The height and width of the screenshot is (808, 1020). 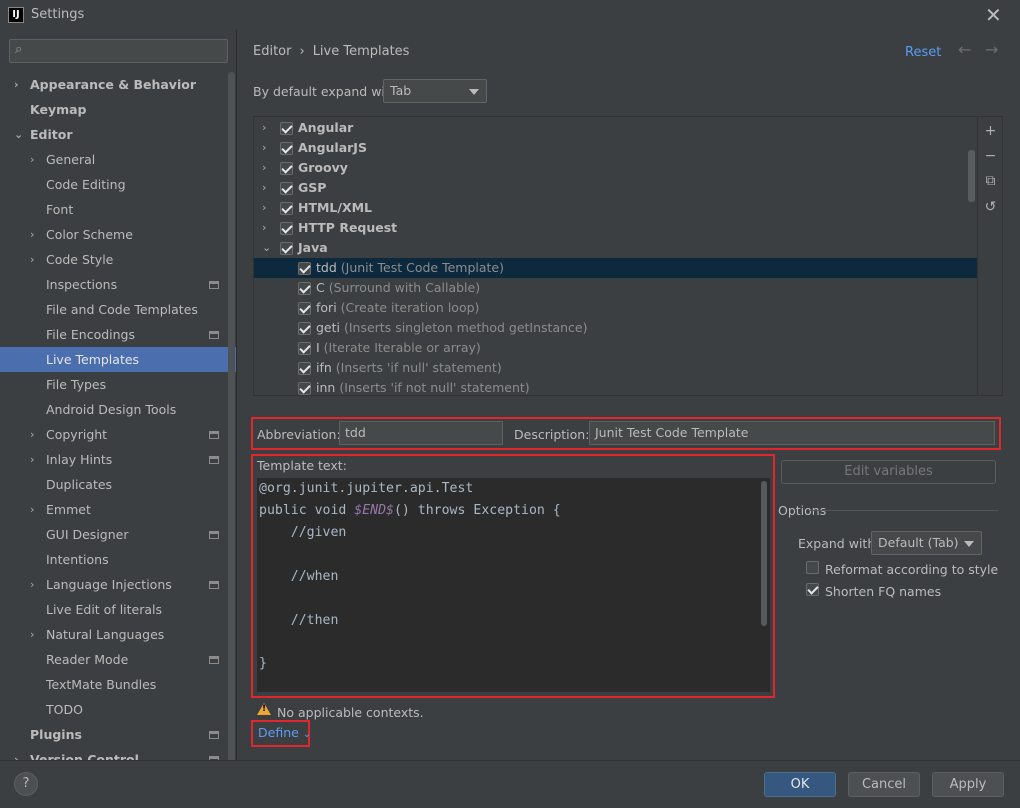 I want to click on ok-button: OK, so click(x=800, y=784).